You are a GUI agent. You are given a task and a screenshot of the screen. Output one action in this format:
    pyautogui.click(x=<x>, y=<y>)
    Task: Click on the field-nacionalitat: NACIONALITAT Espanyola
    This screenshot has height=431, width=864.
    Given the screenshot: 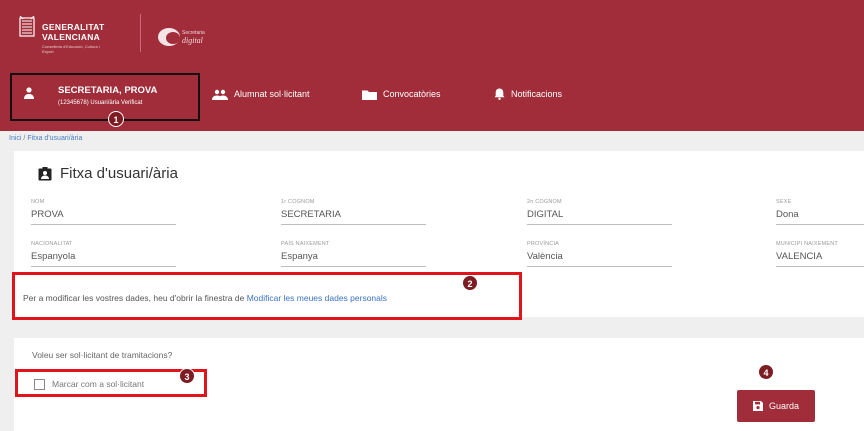 What is the action you would take?
    pyautogui.click(x=103, y=254)
    